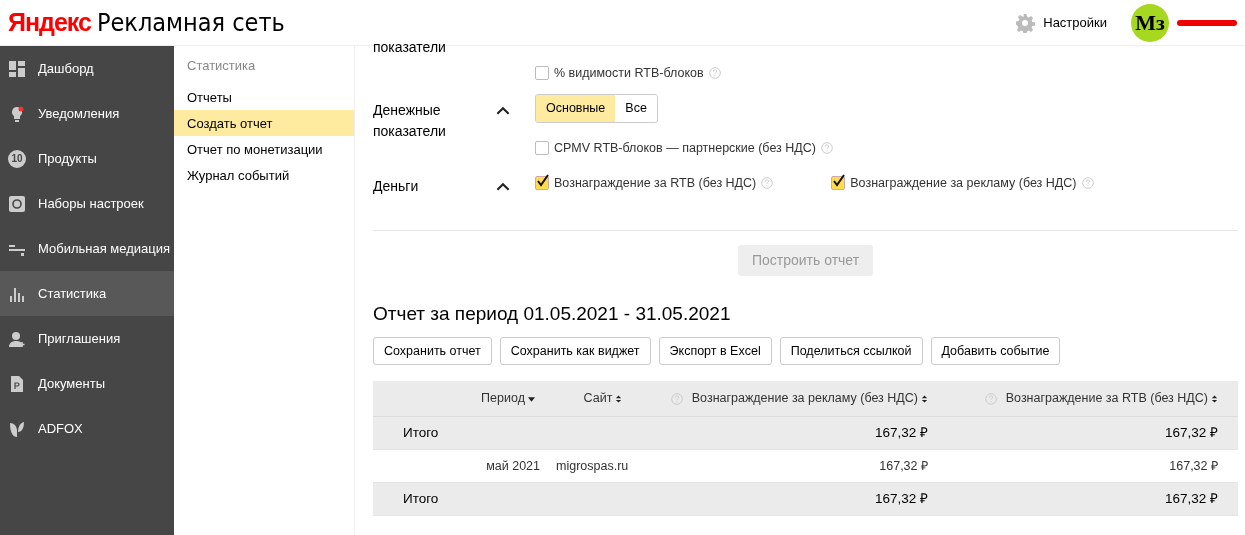  Describe the element at coordinates (552, 314) in the screenshot. I see `report-title: Отчет за период 01.05.2021 - 31.05.2021` at that location.